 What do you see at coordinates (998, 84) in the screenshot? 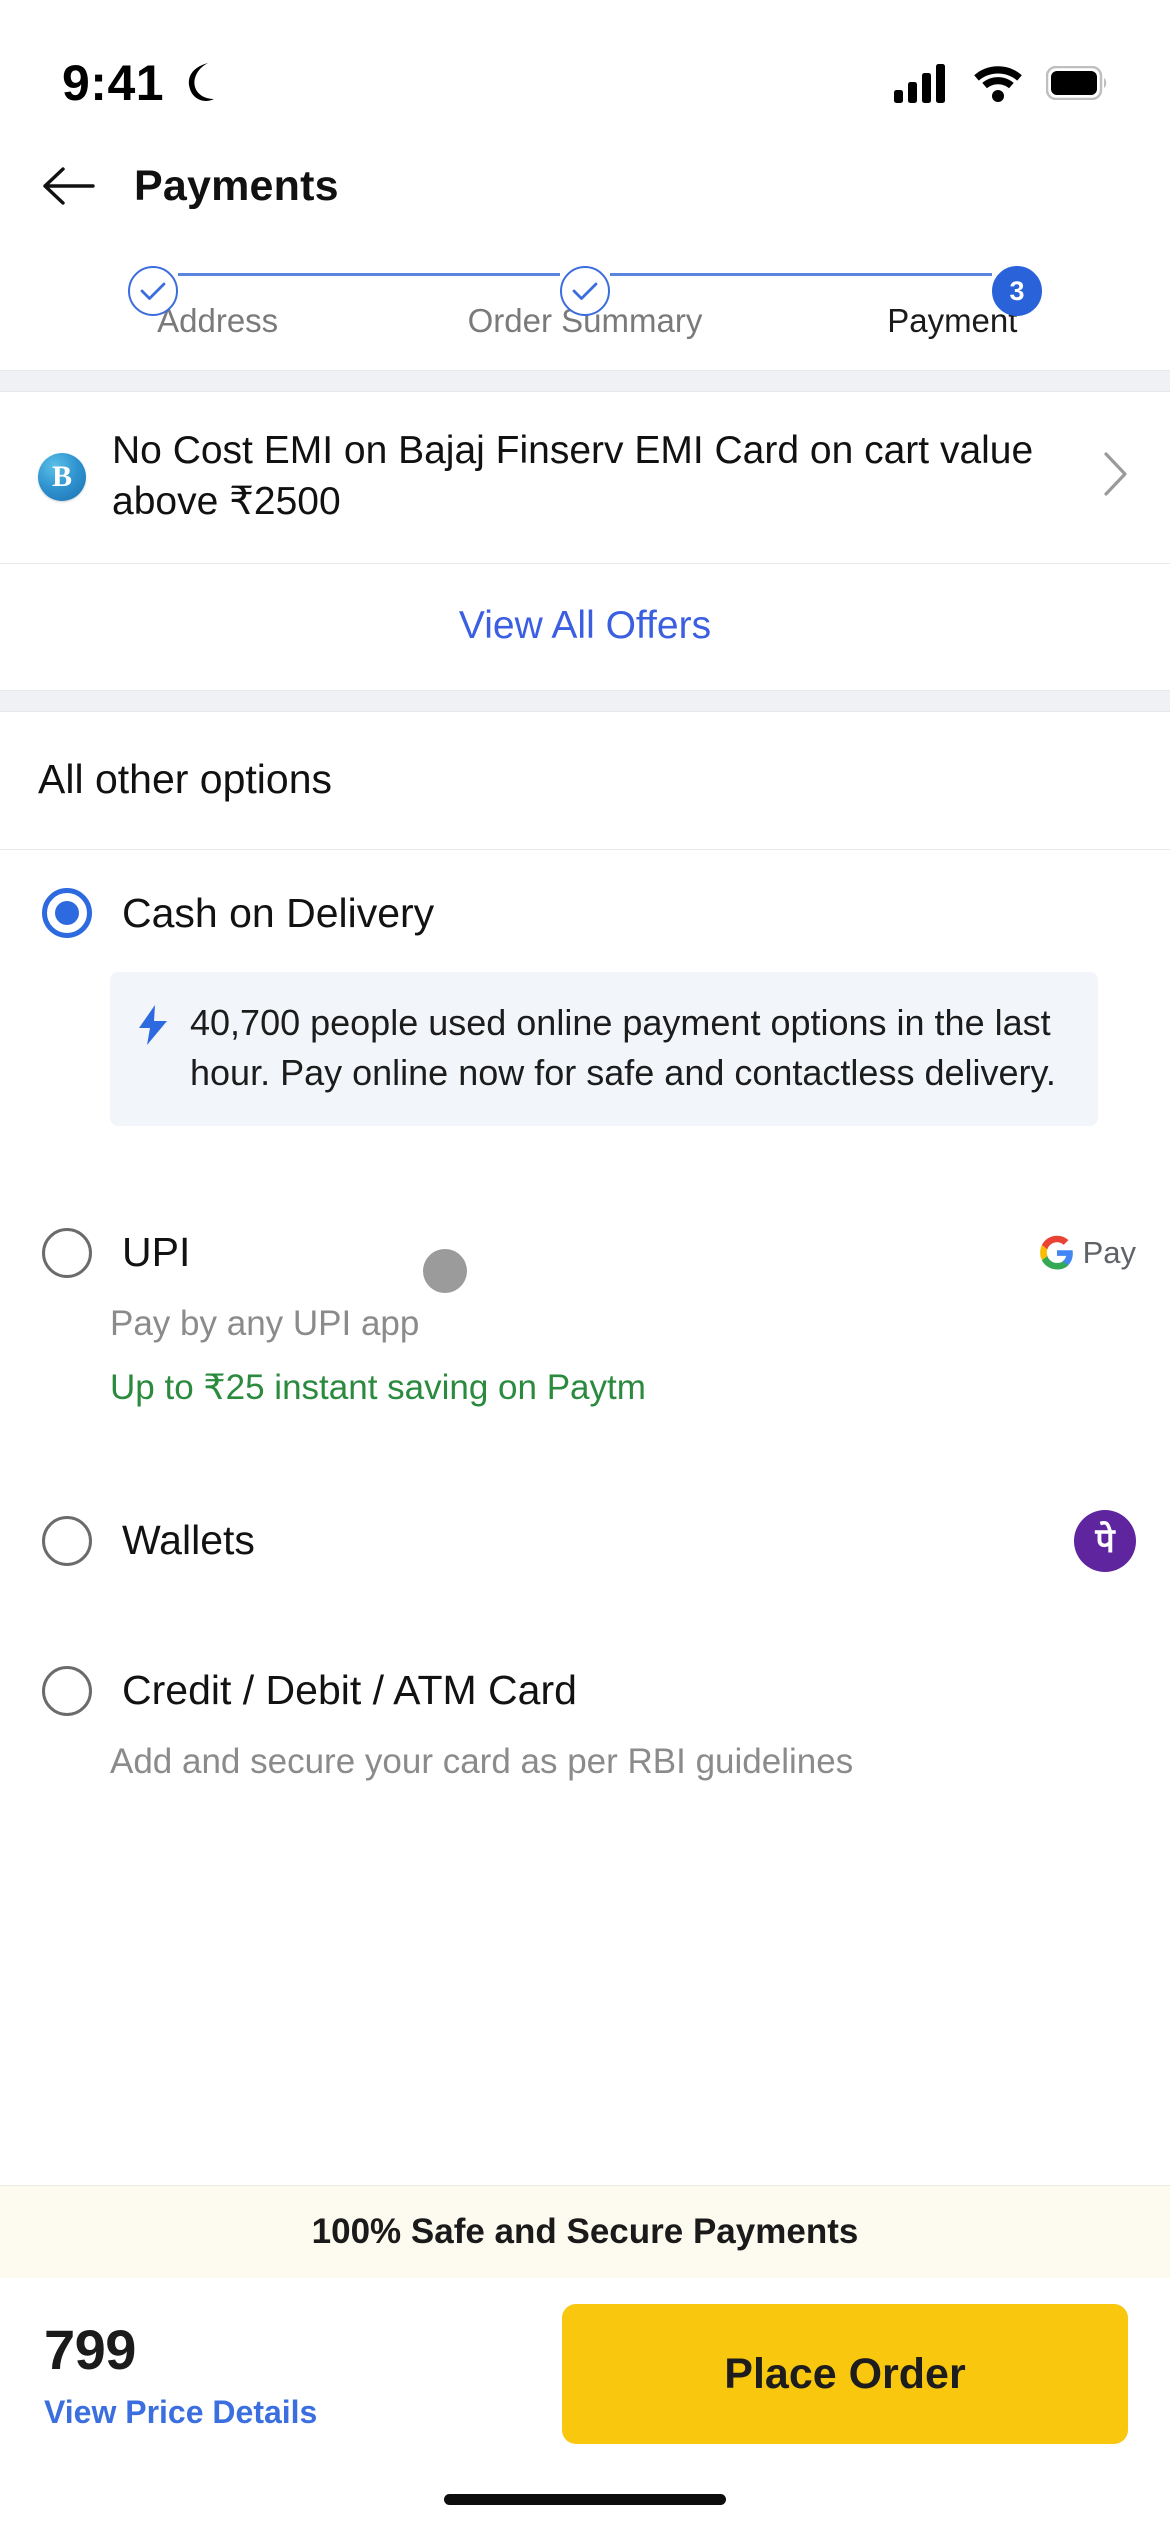
I see `wifi-icon` at bounding box center [998, 84].